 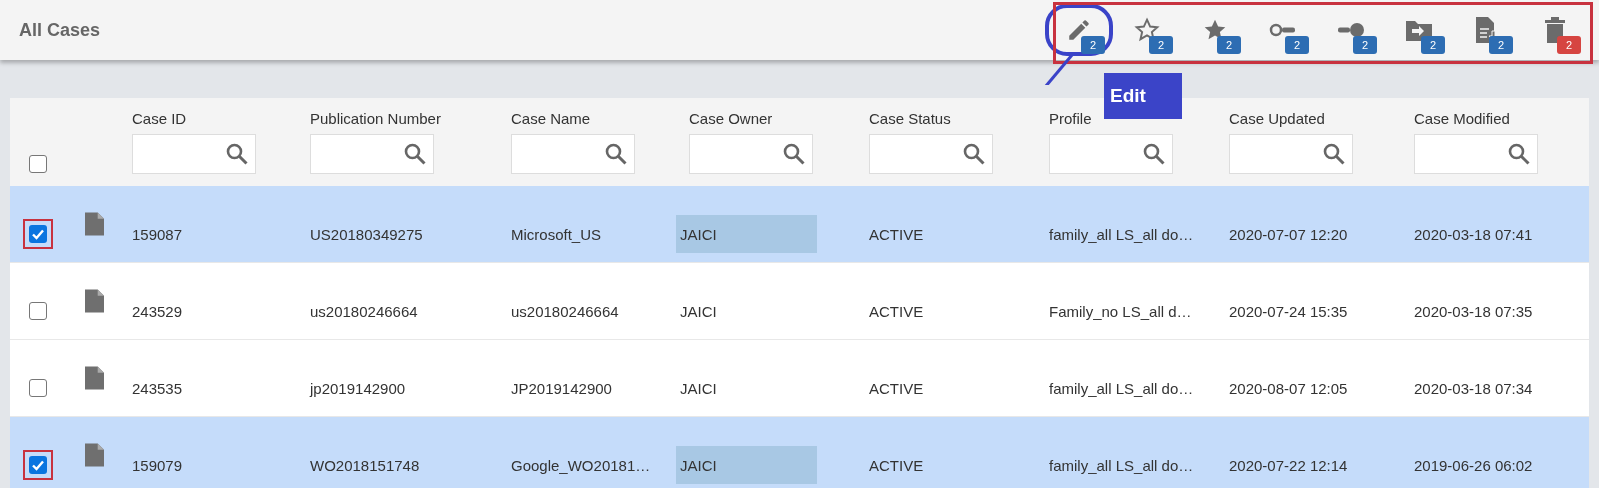 I want to click on callout-label: Edit, so click(x=1143, y=96).